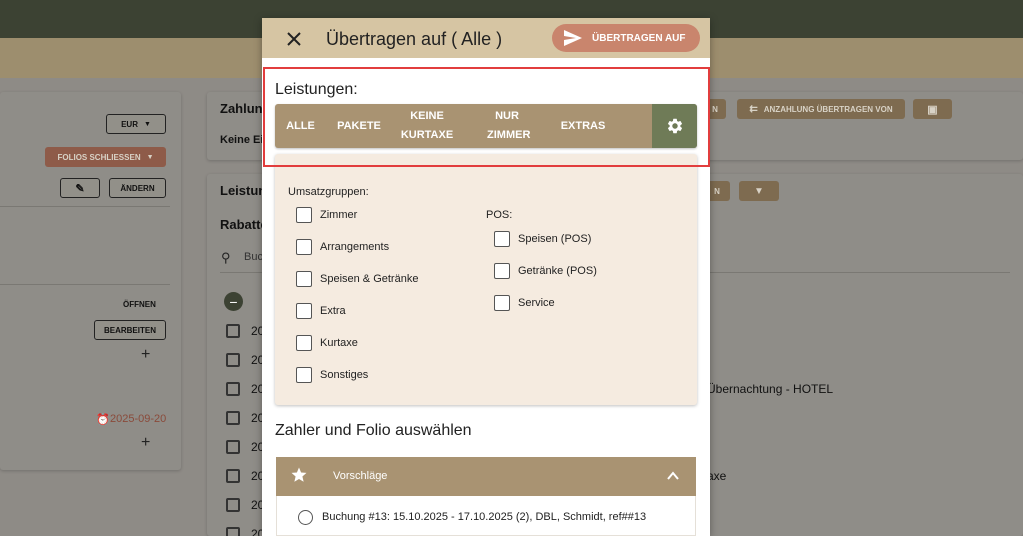 This screenshot has width=1023, height=536. Describe the element at coordinates (753, 109) in the screenshot. I see `reply-all-icon: ⇇` at that location.